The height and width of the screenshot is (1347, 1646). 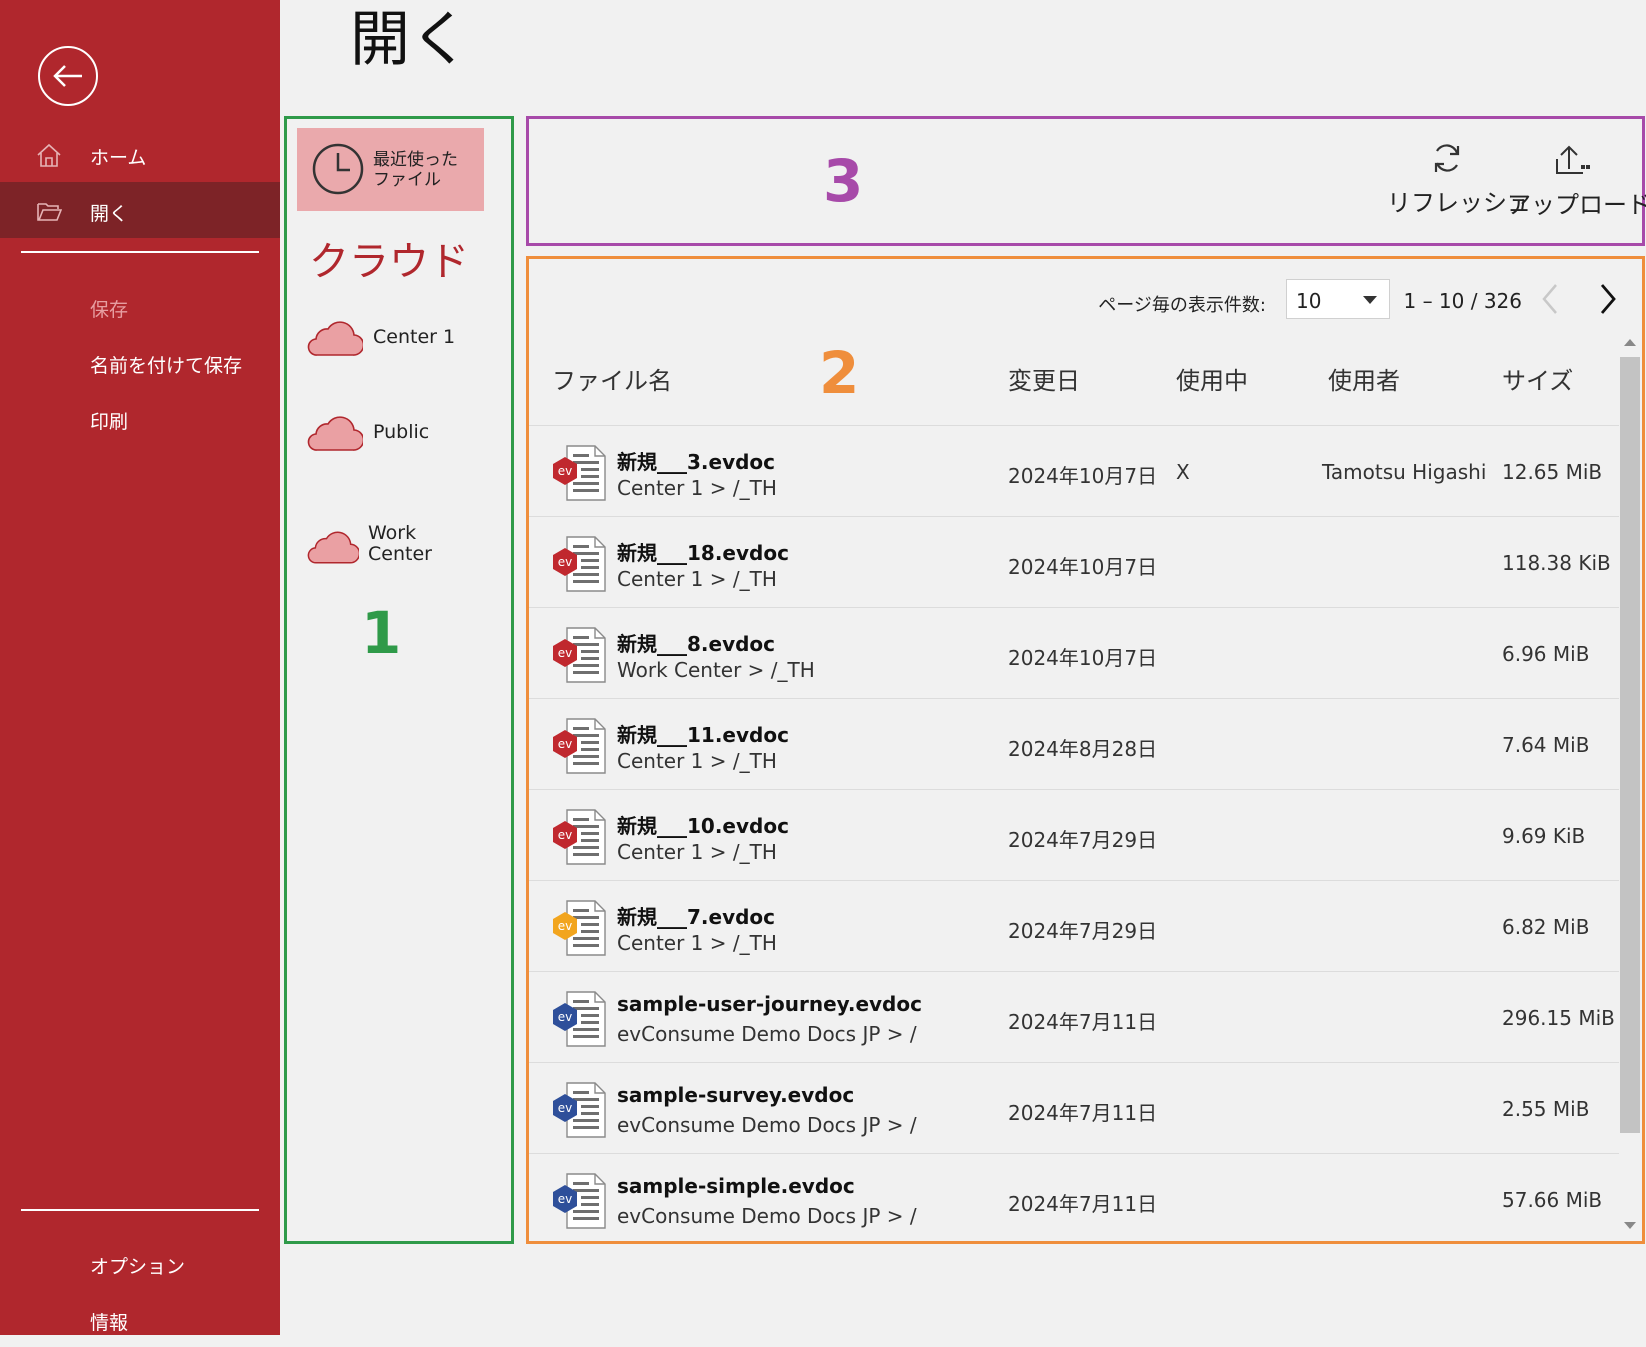 I want to click on refresh-icon, so click(x=1447, y=158).